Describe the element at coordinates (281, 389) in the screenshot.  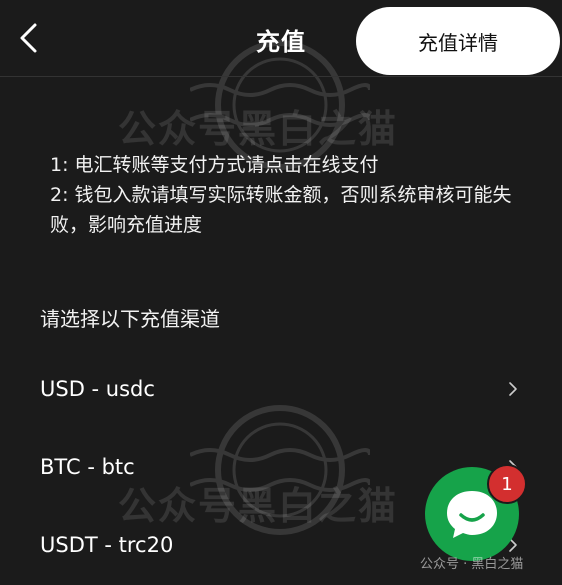
I see `channel-item-usdc: USD - usdc` at that location.